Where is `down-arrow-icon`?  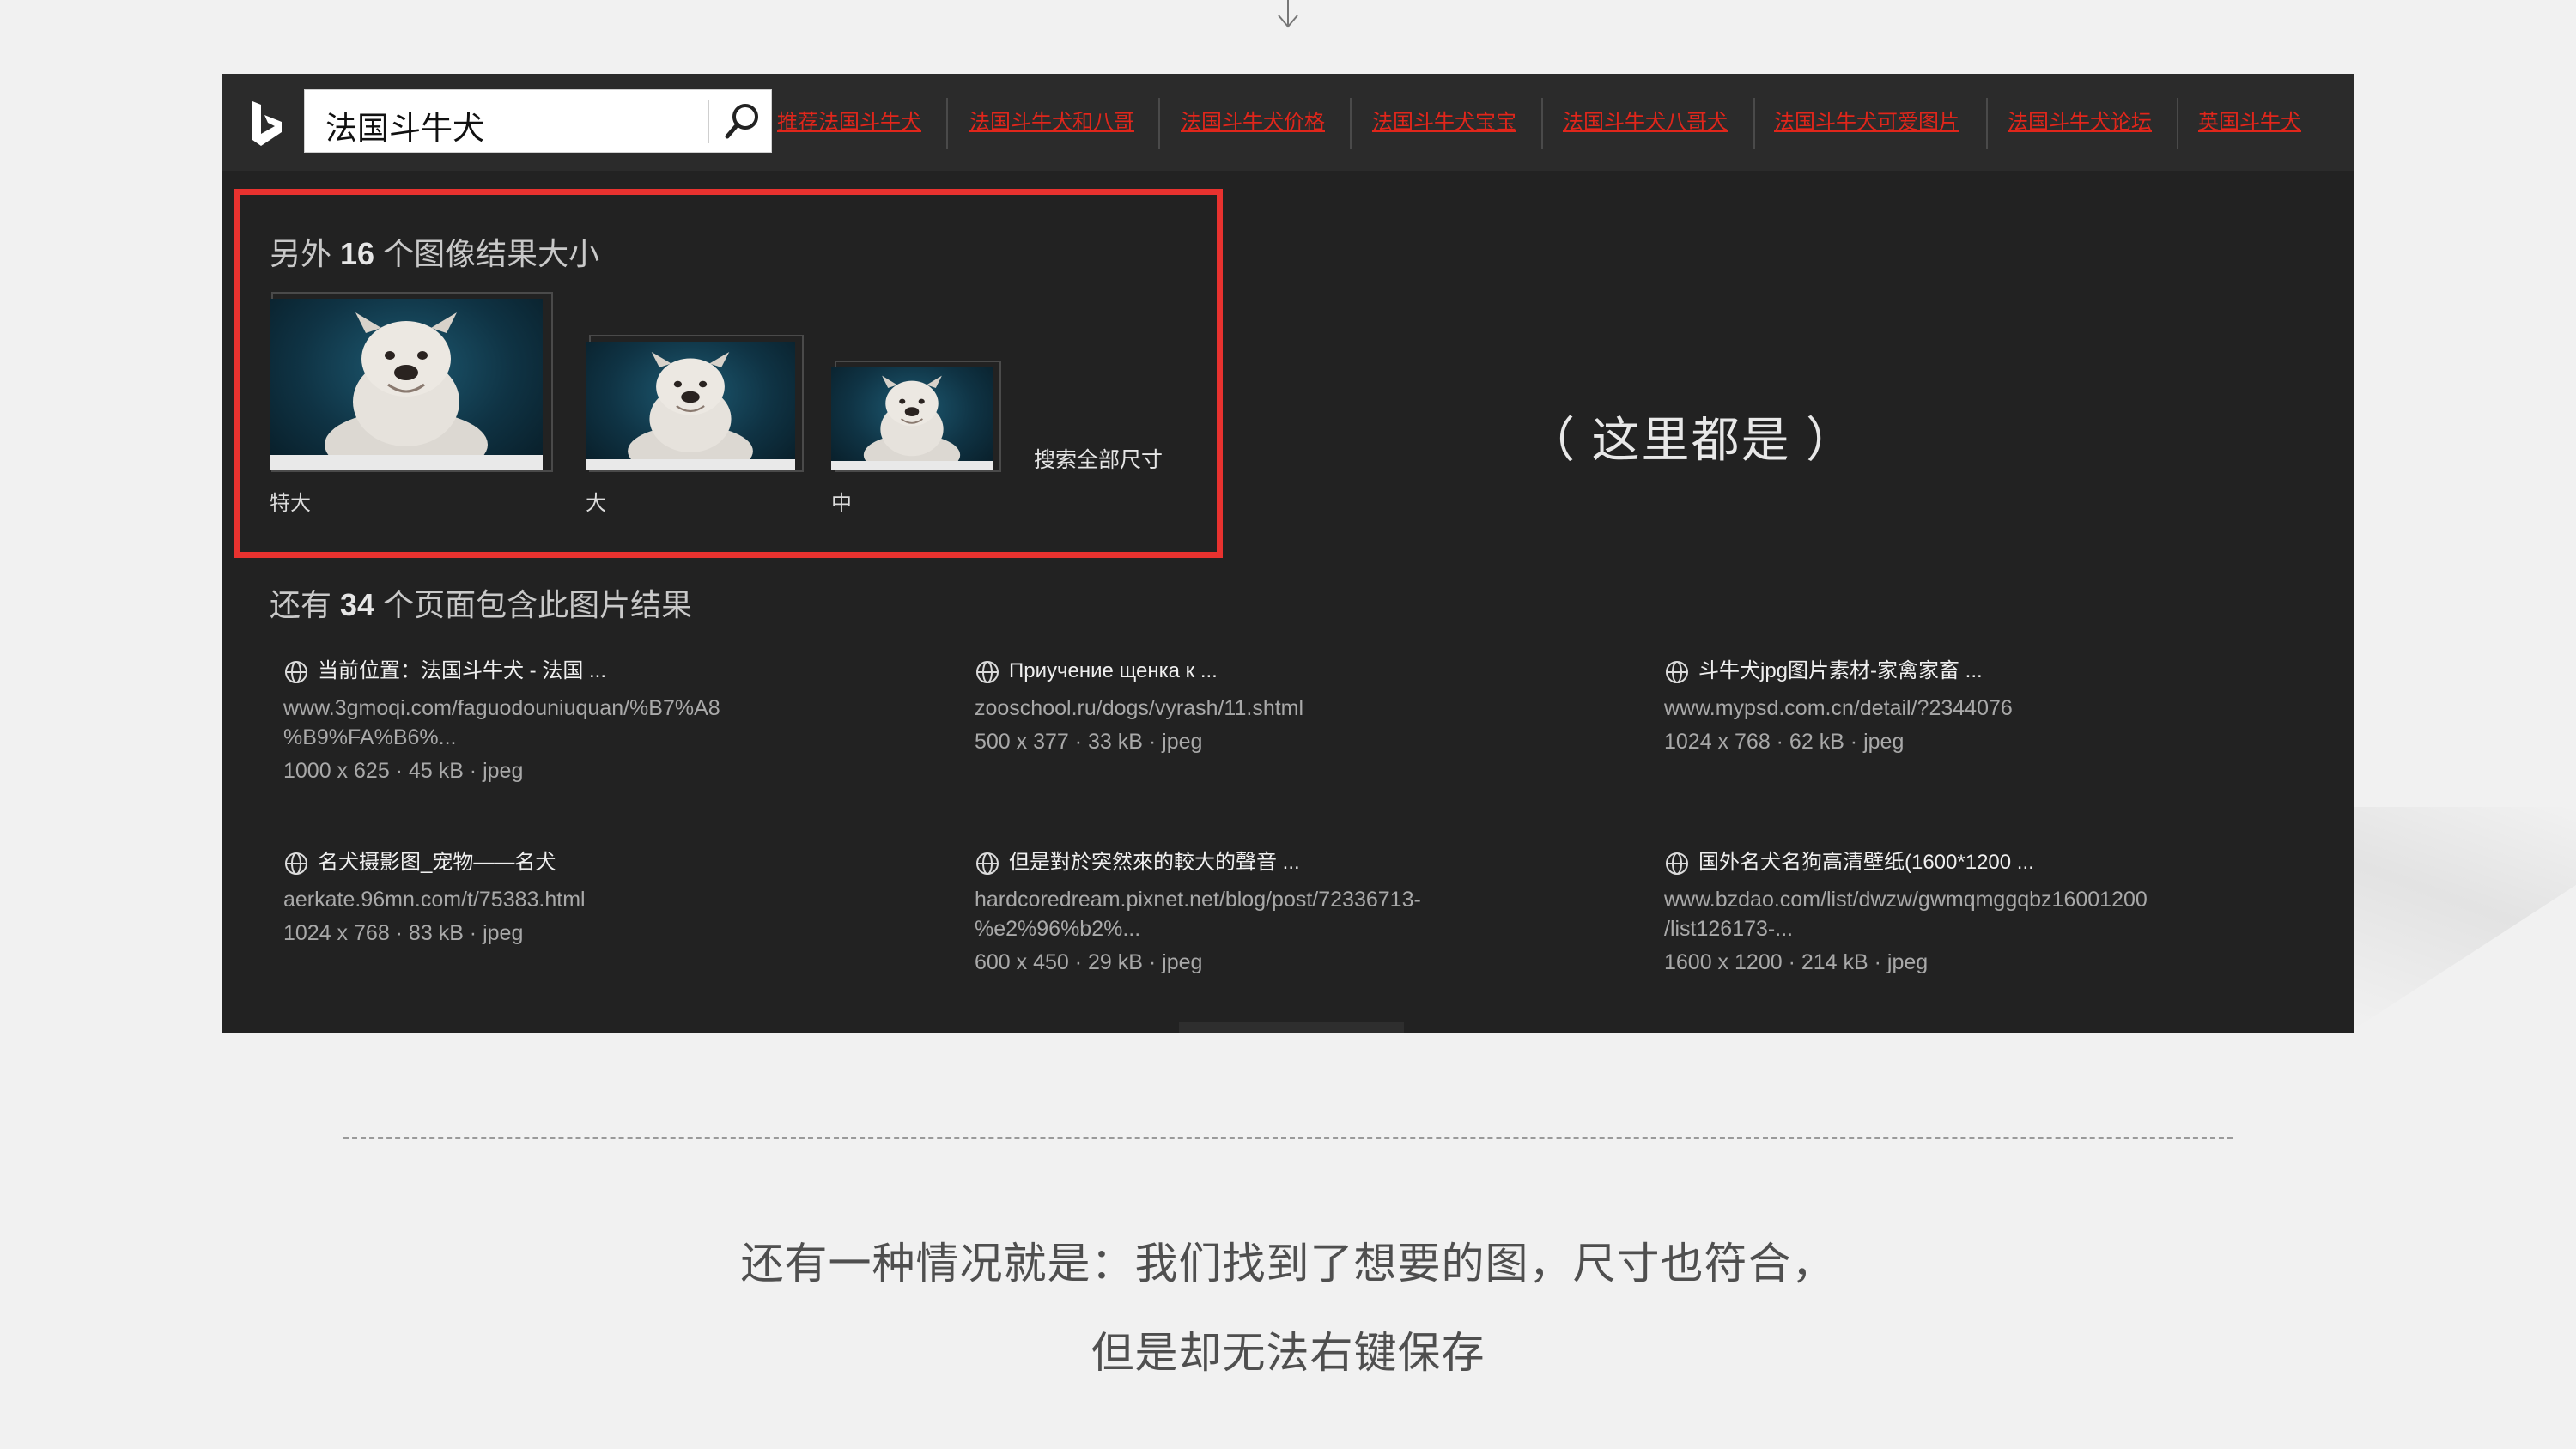
down-arrow-icon is located at coordinates (1288, 14).